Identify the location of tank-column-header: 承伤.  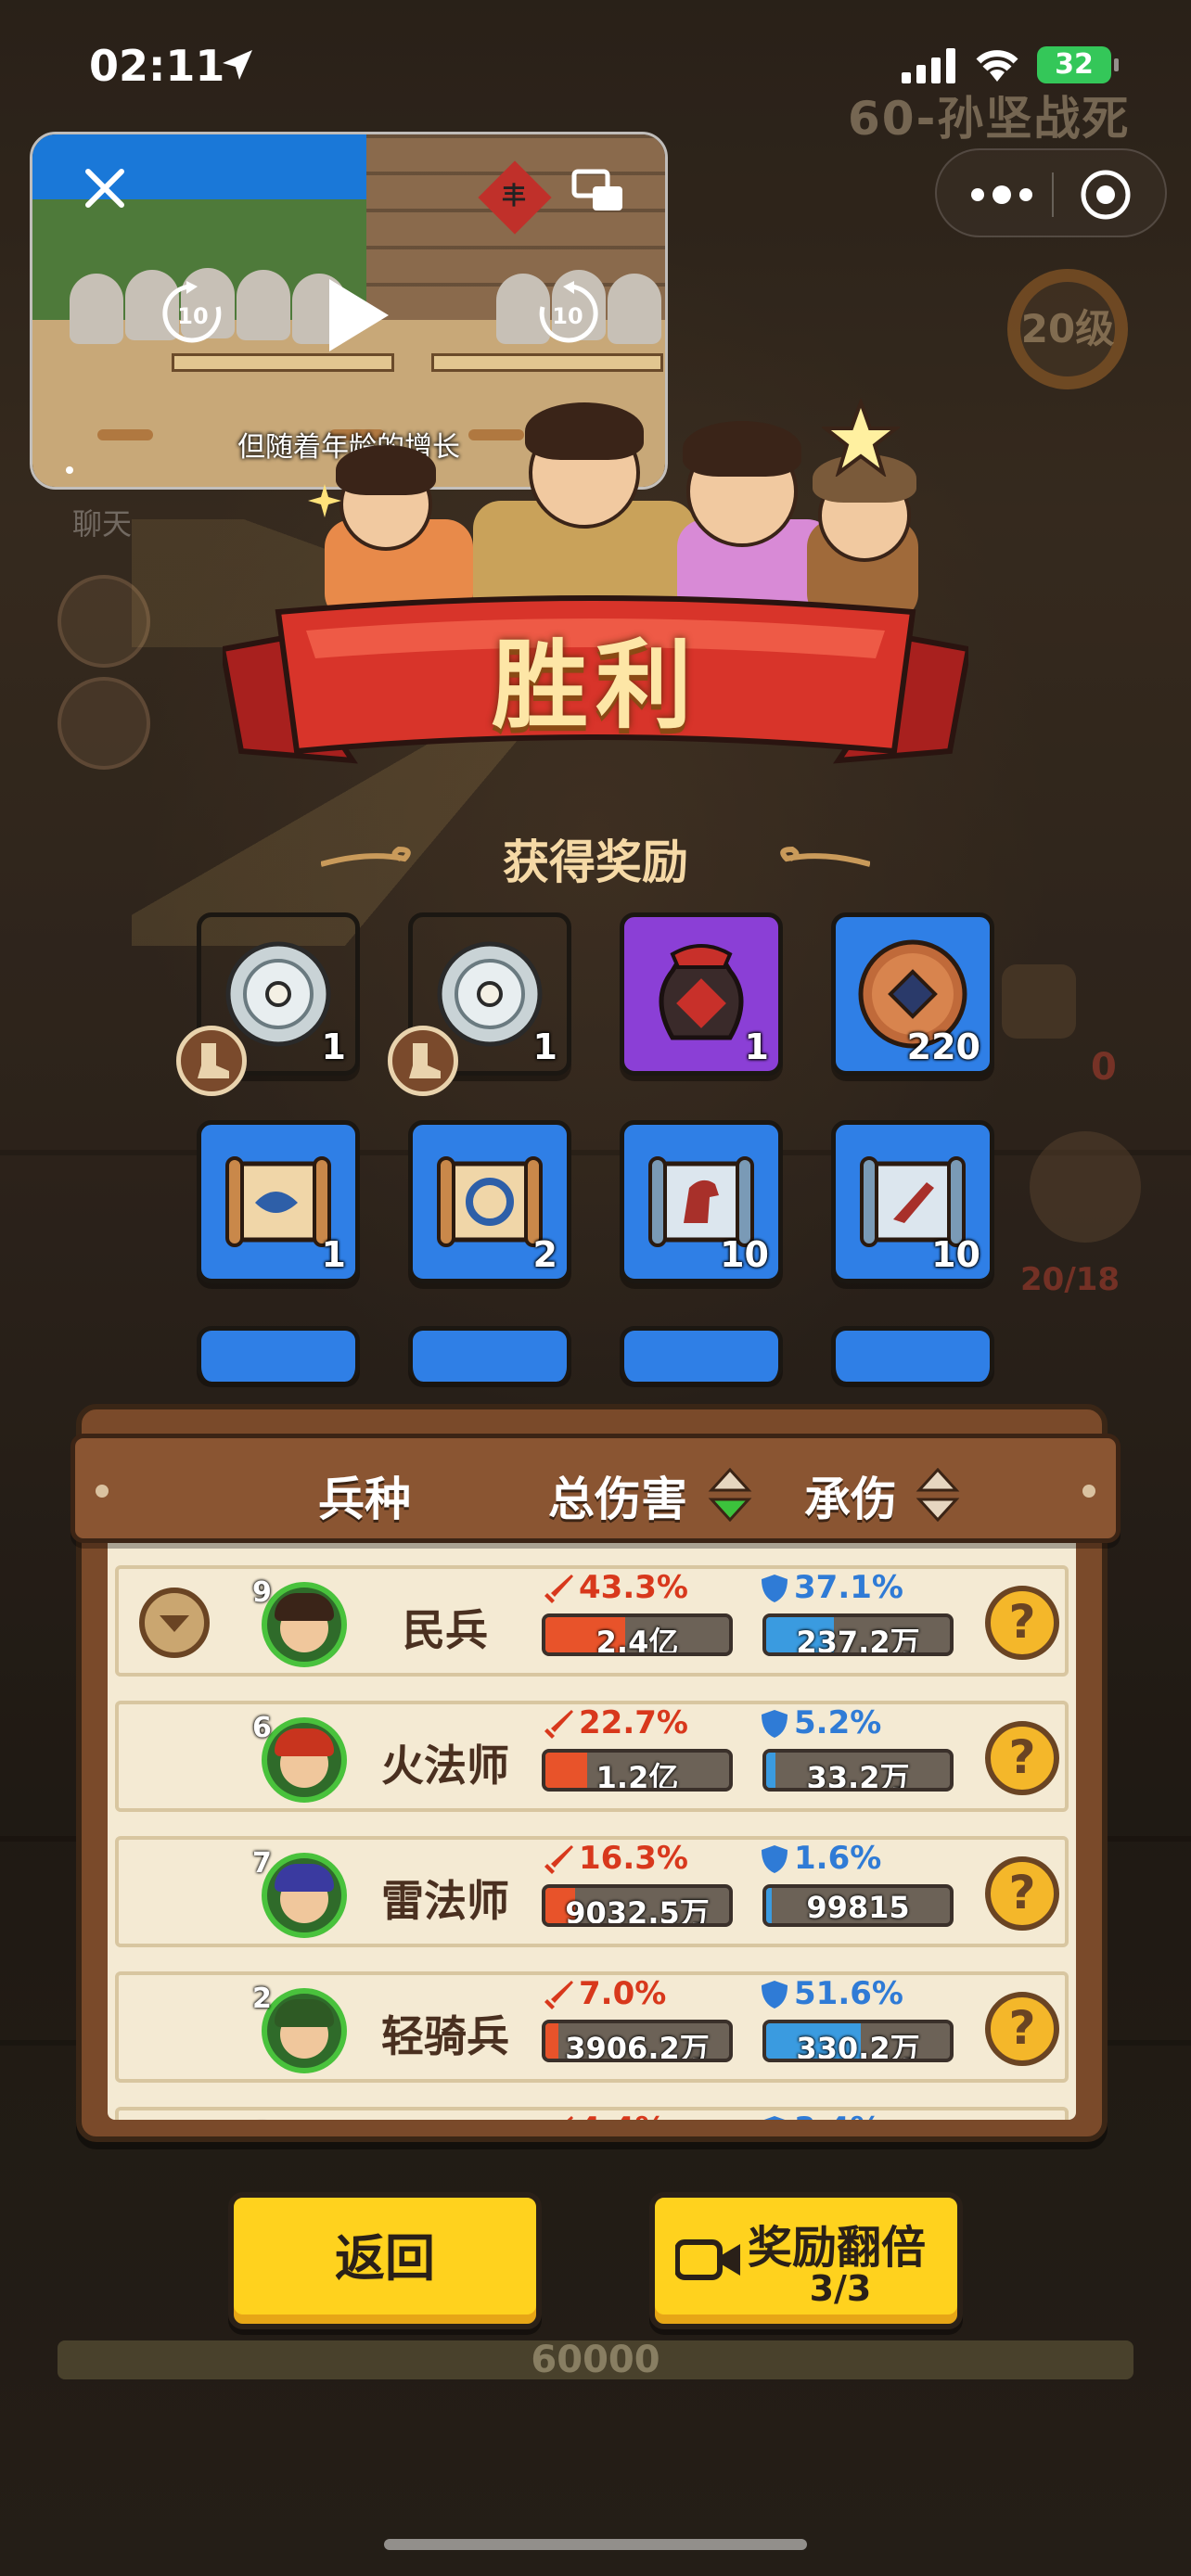
(850, 1495).